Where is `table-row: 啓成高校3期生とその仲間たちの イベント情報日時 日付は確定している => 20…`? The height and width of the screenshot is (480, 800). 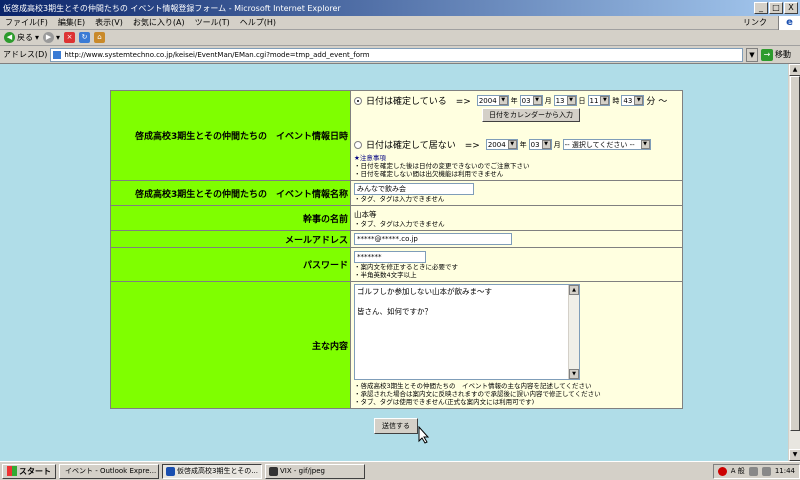
table-row: 啓成高校3期生とその仲間たちの イベント情報日時 日付は確定している => 20… is located at coordinates (396, 135).